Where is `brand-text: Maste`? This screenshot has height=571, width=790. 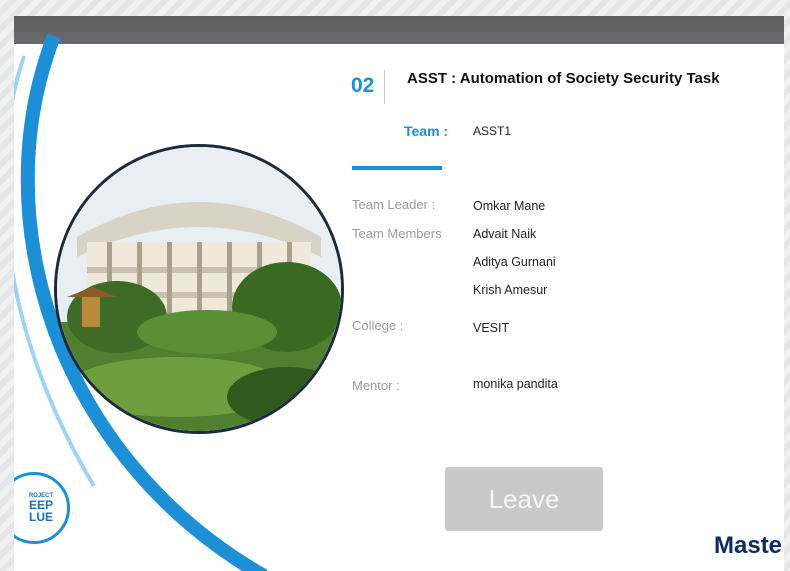
brand-text: Maste is located at coordinates (748, 545).